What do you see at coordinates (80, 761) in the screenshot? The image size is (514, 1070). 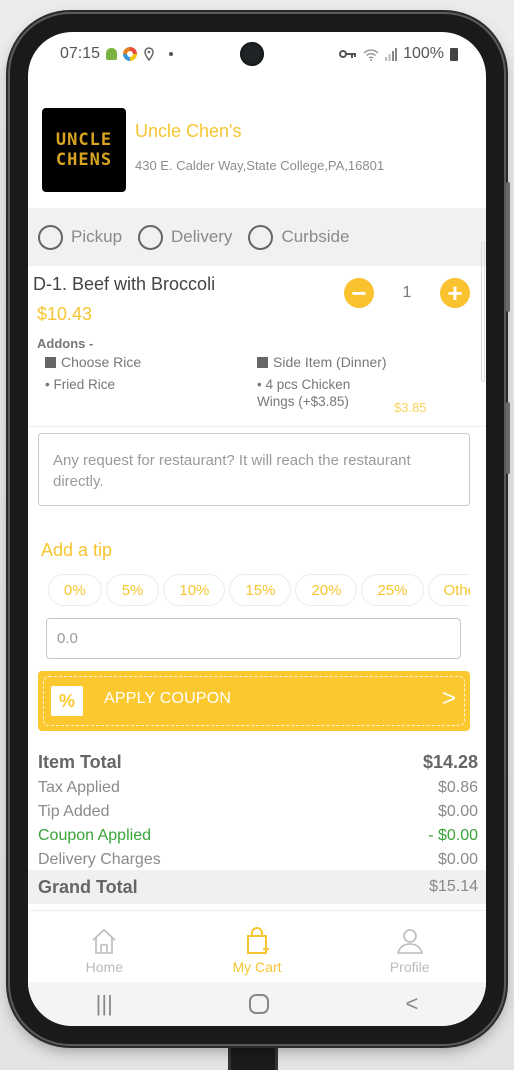 I see `row-label: Item Total` at bounding box center [80, 761].